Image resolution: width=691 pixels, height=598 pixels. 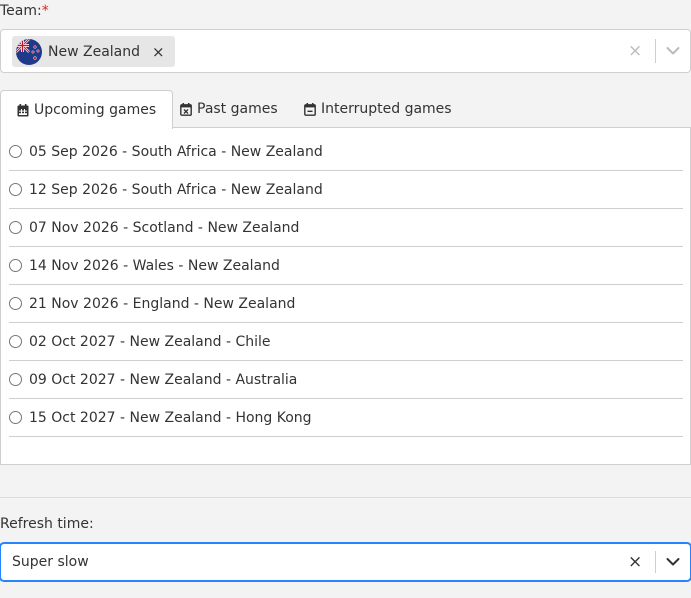 What do you see at coordinates (47, 524) in the screenshot?
I see `refresh-time-label: Refresh time:` at bounding box center [47, 524].